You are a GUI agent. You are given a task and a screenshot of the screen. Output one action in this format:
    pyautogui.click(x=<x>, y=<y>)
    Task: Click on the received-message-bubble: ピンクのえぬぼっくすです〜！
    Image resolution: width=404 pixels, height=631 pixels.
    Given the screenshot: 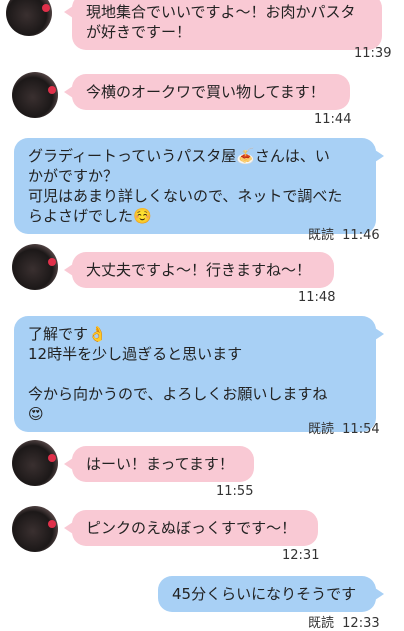 What is the action you would take?
    pyautogui.click(x=191, y=528)
    